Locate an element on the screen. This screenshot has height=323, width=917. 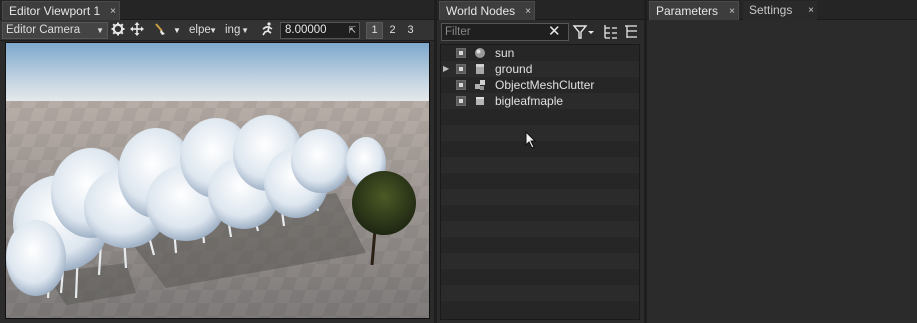
filter-type-button is located at coordinates (584, 32).